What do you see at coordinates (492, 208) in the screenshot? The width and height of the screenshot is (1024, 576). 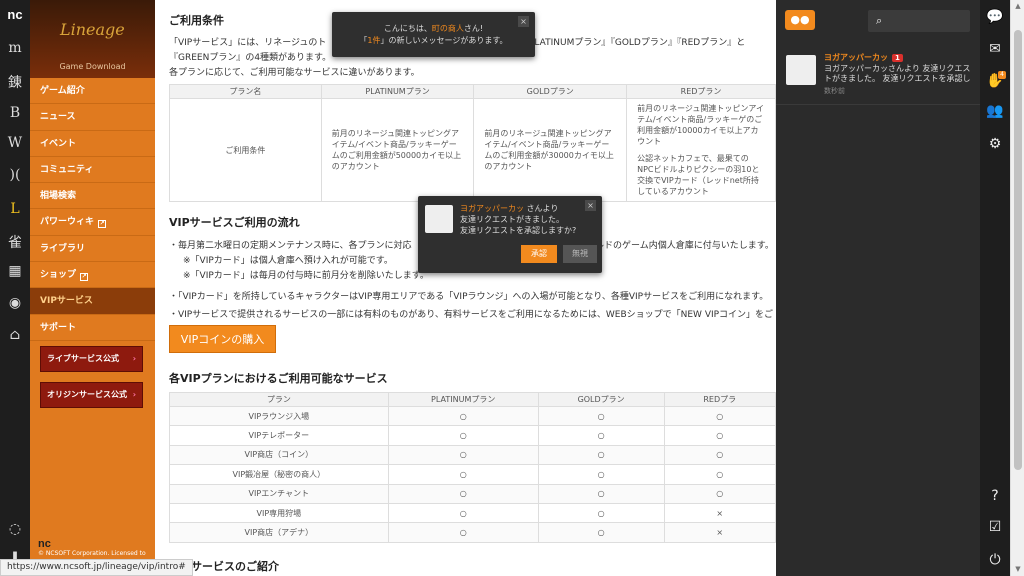 I see `requester-name: ヨガアッパーカッ` at bounding box center [492, 208].